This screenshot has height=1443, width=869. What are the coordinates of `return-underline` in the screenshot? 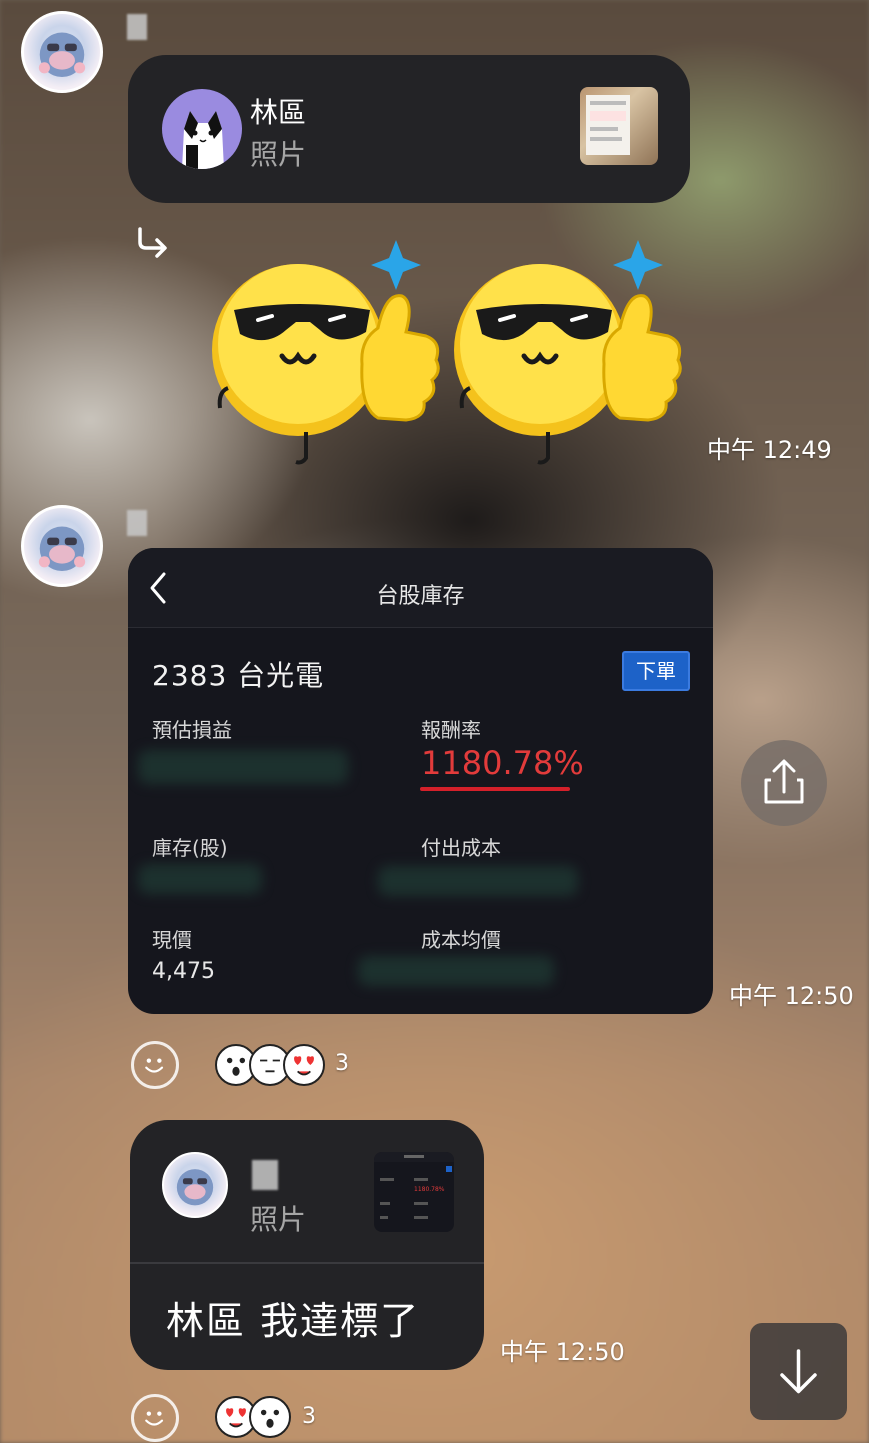 It's located at (495, 789).